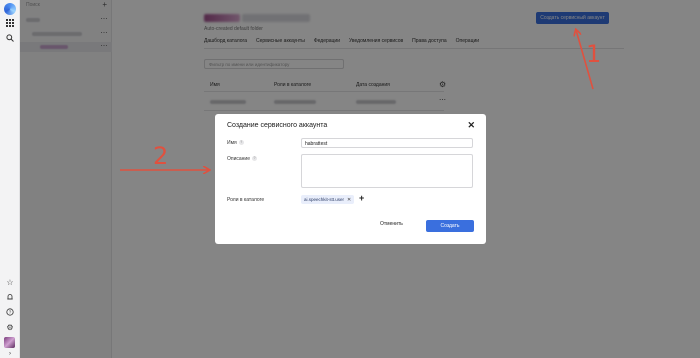  I want to click on description-label-text: Описание, so click(239, 159).